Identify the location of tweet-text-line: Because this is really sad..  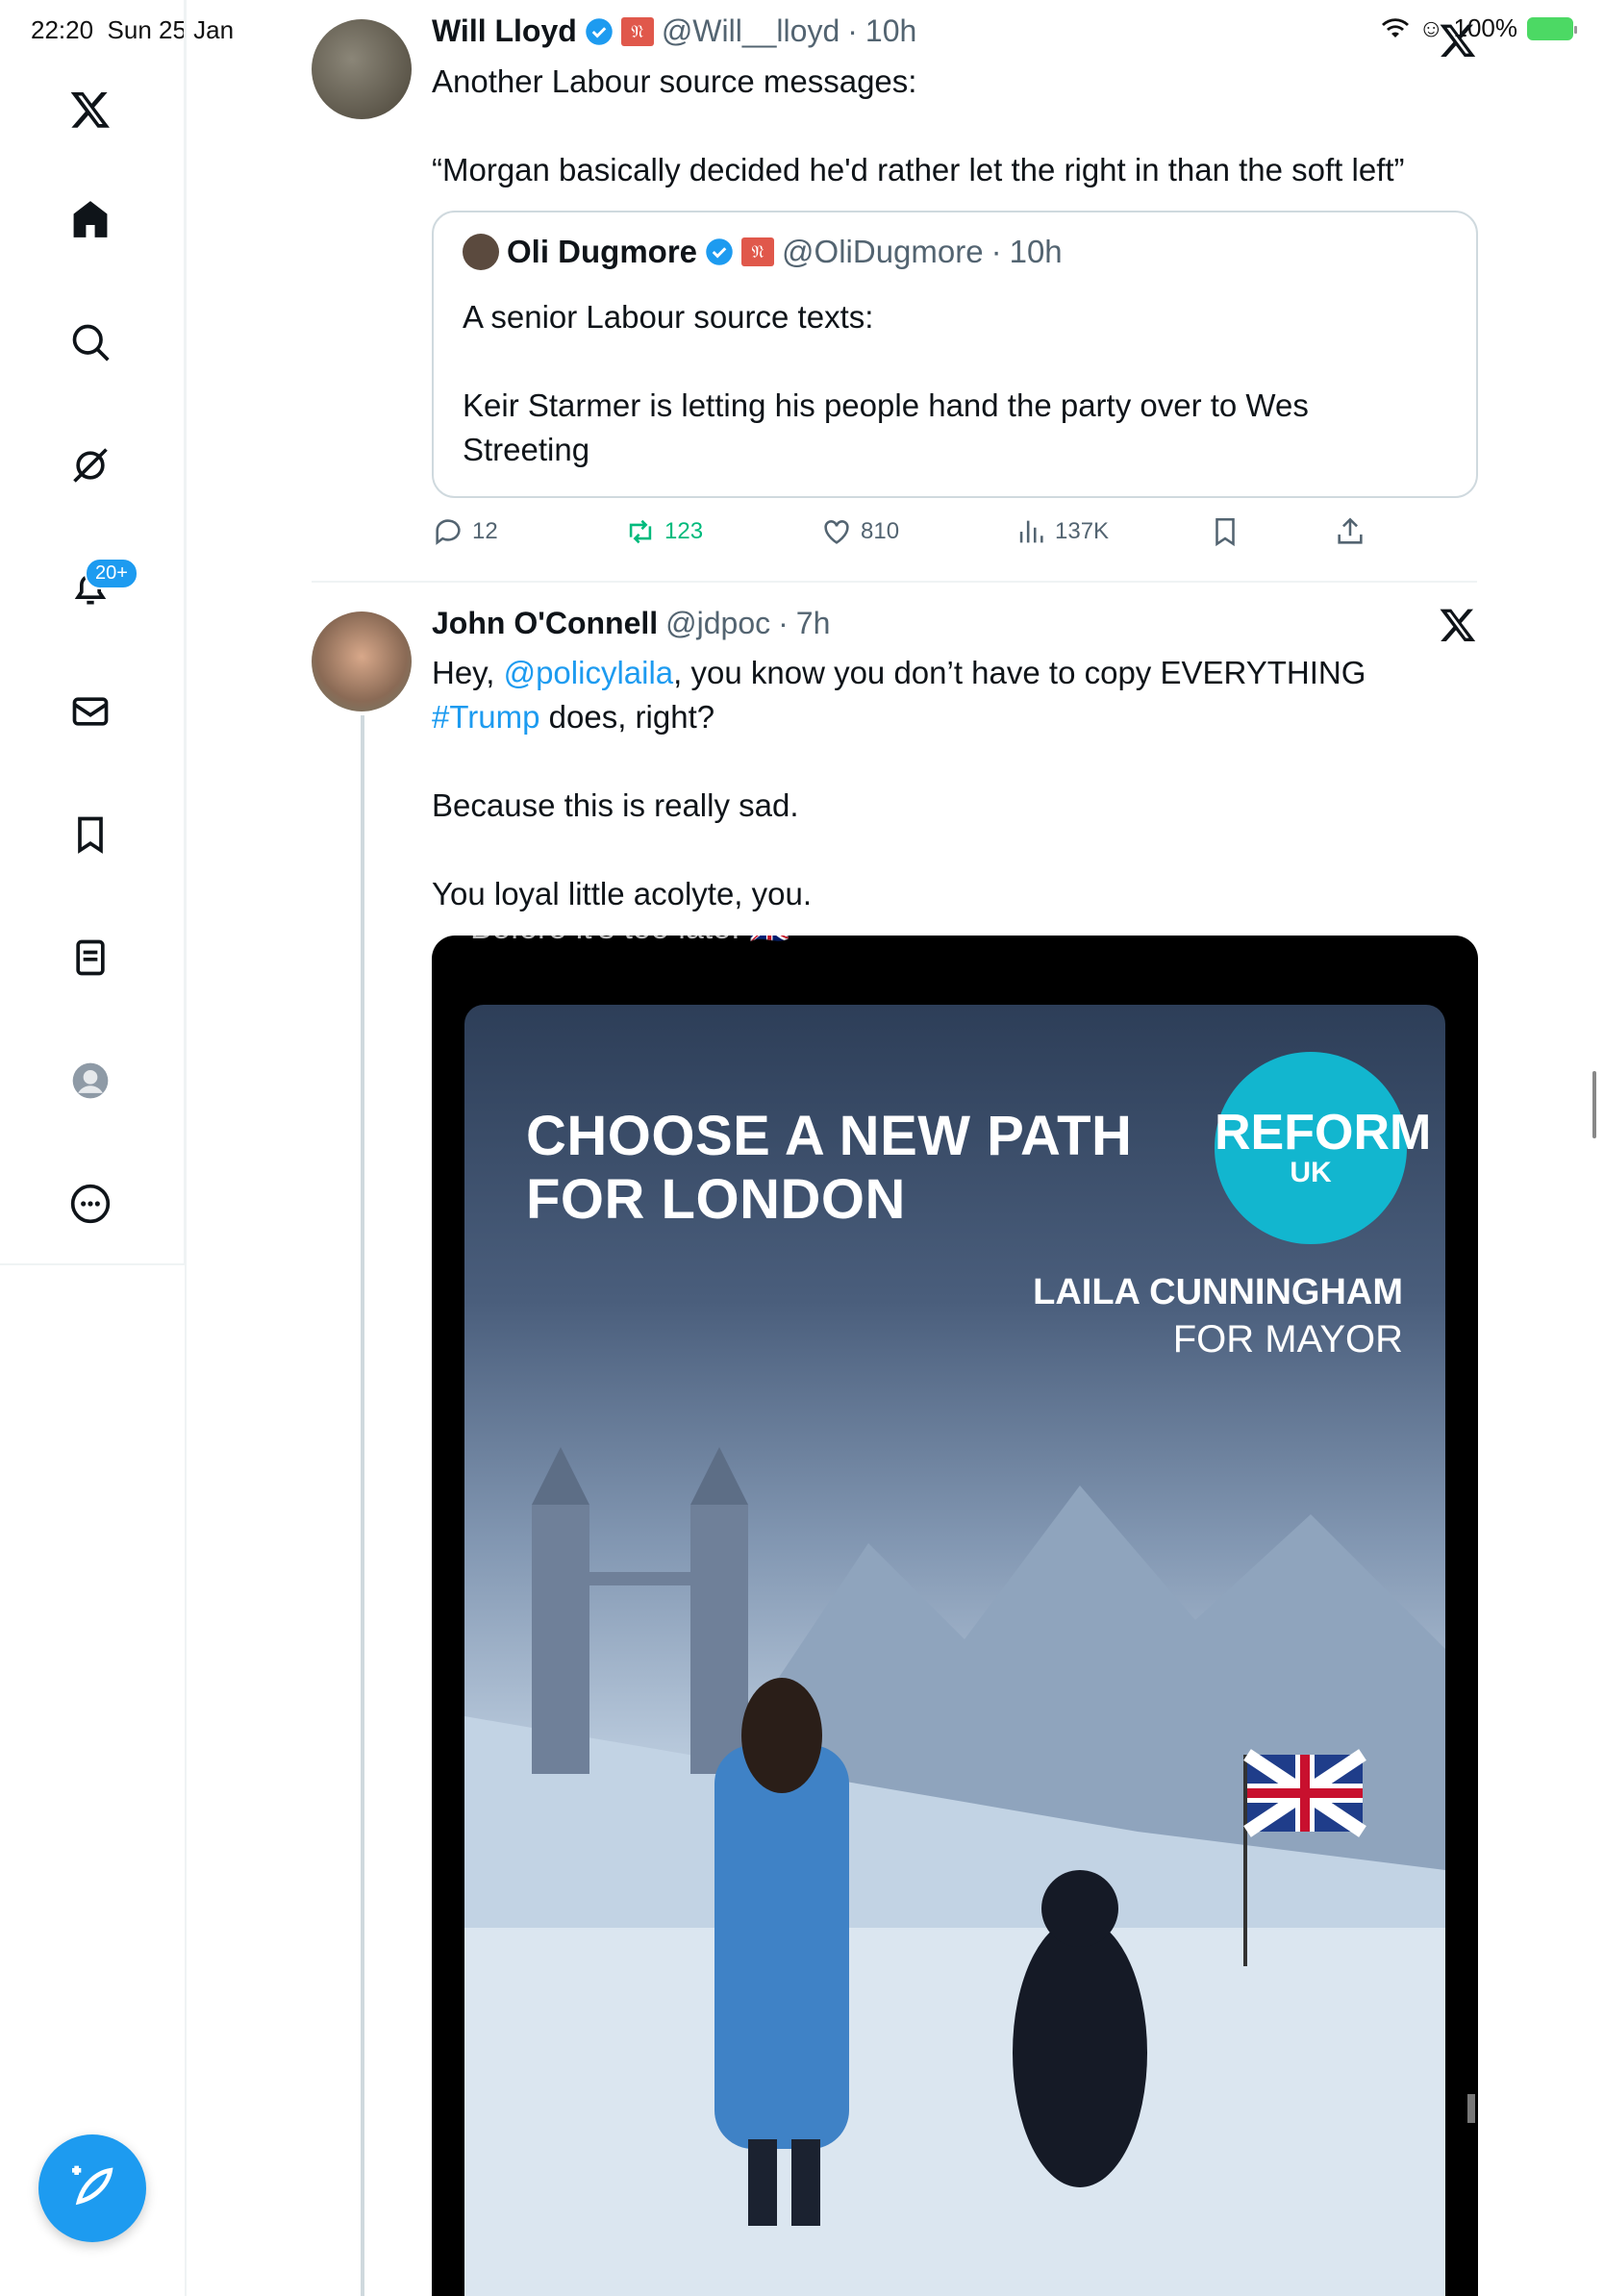
(615, 805).